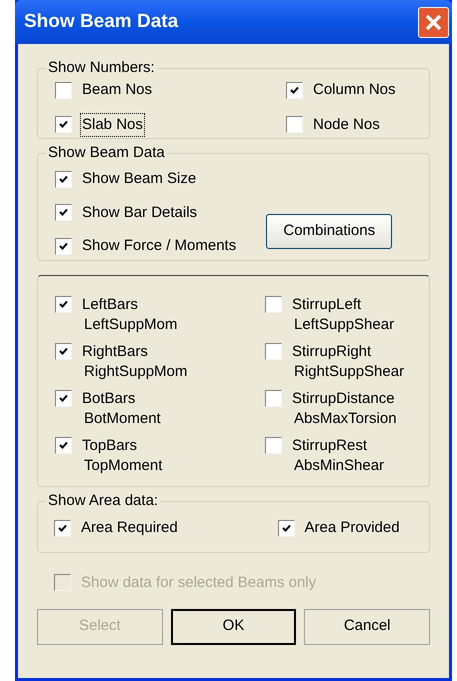 The width and height of the screenshot is (457, 681). What do you see at coordinates (115, 352) in the screenshot?
I see `checkbox-label: RightBars` at bounding box center [115, 352].